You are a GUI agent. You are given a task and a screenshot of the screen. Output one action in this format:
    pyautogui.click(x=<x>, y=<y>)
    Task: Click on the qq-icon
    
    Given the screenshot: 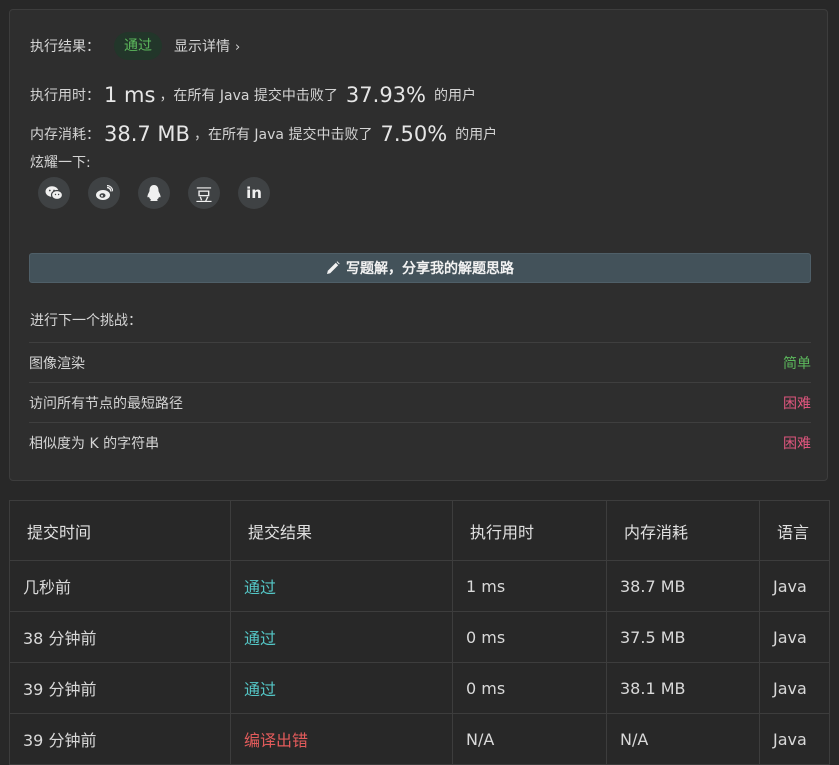 What is the action you would take?
    pyautogui.click(x=154, y=193)
    